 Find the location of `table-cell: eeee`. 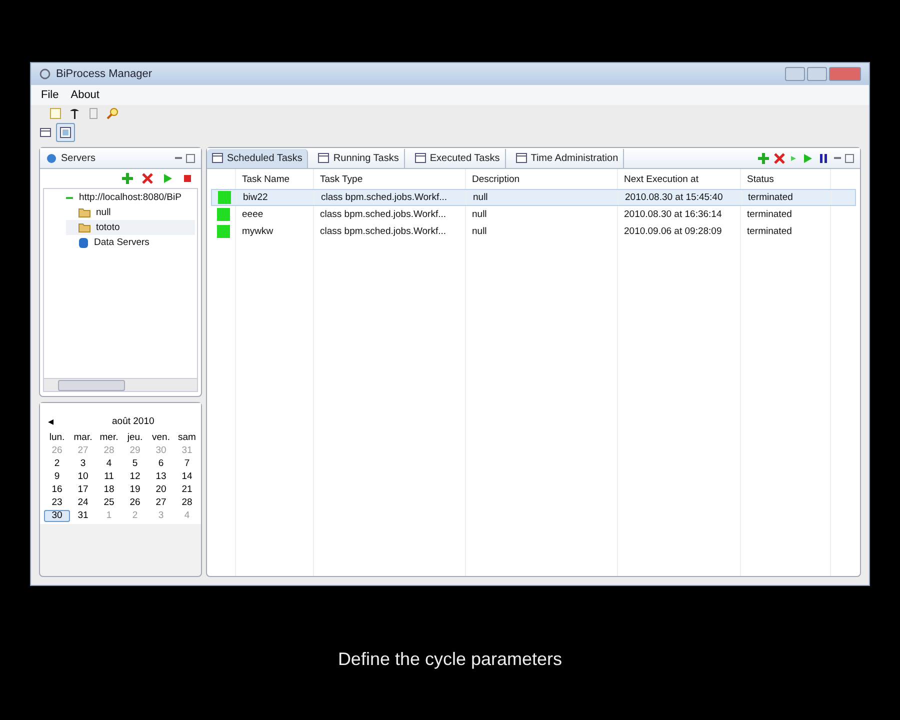

table-cell: eeee is located at coordinates (275, 214).